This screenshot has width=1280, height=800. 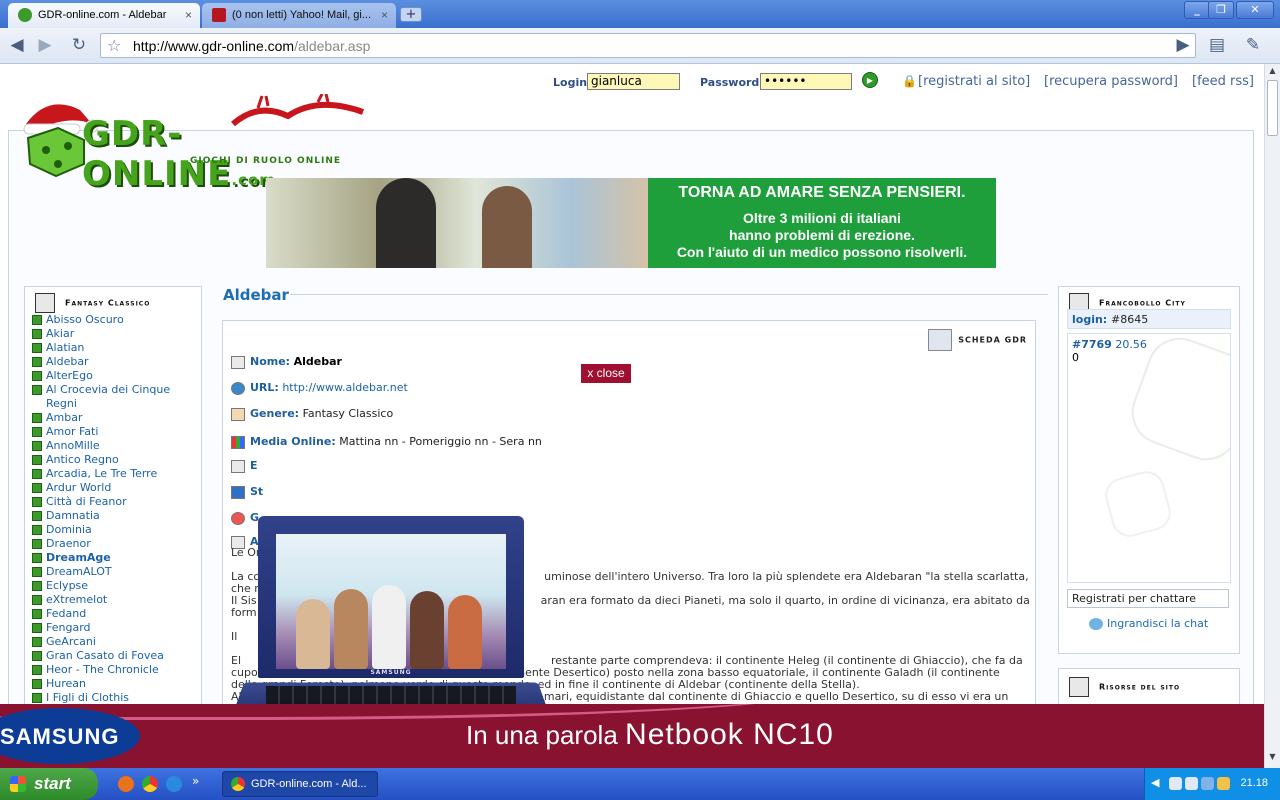 I want to click on maximize-button: ❐, so click(x=1221, y=10).